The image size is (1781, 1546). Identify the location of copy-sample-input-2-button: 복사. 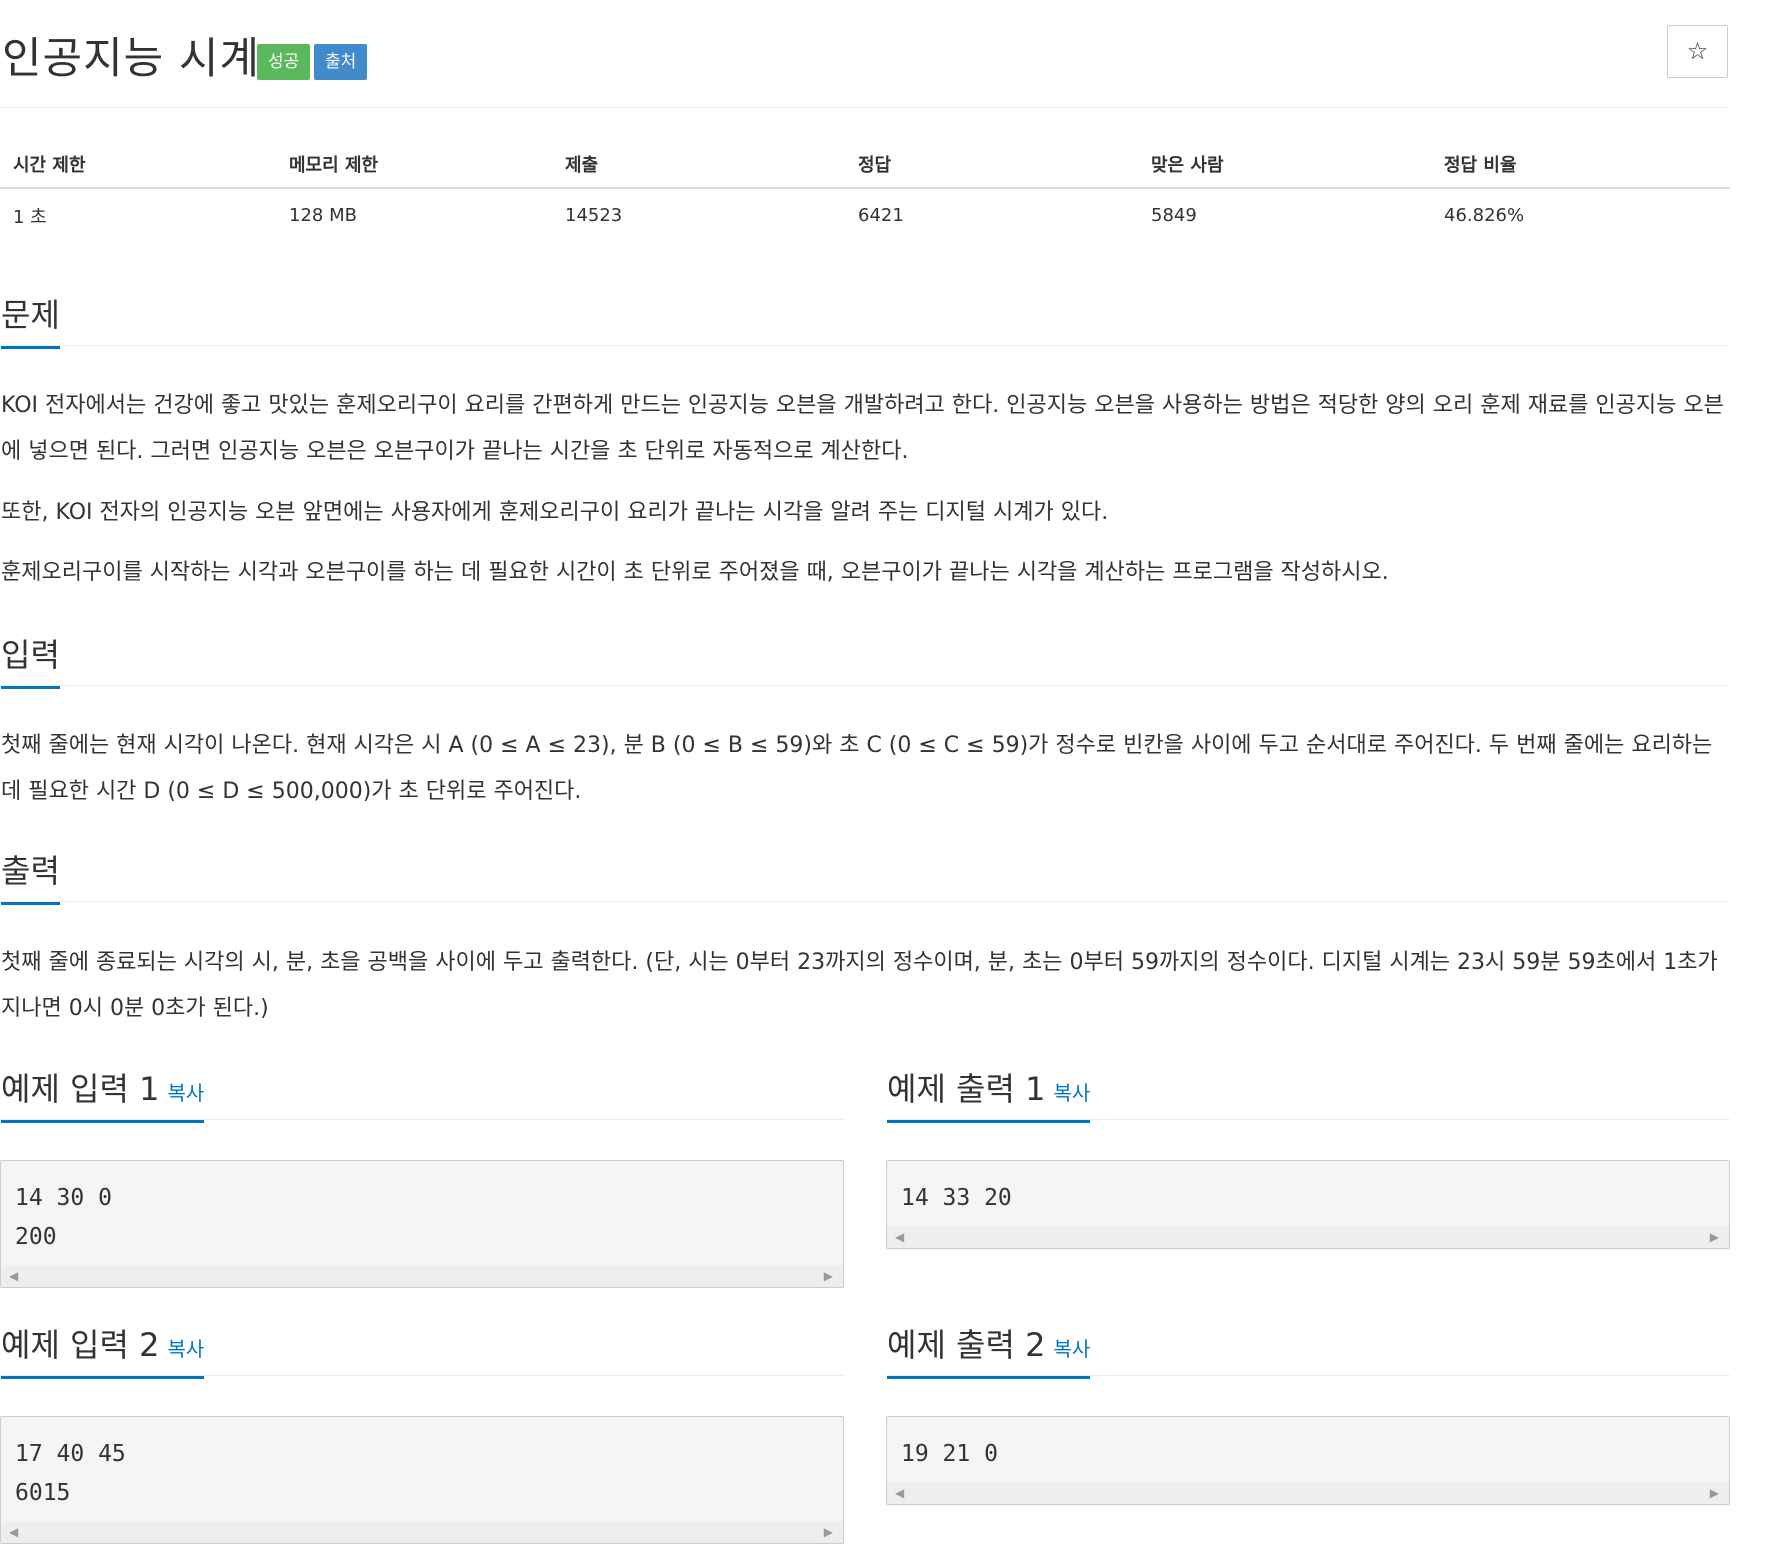
(185, 1349).